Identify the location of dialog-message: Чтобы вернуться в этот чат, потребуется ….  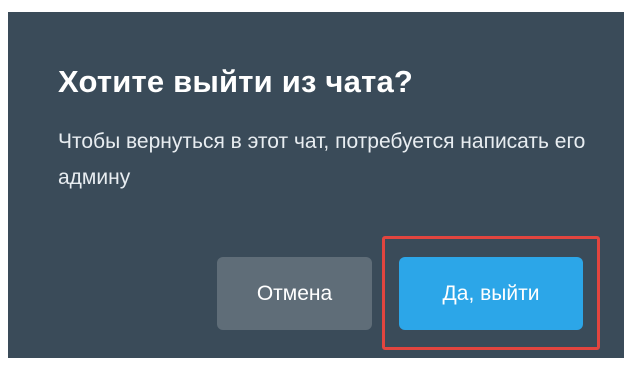
(322, 159).